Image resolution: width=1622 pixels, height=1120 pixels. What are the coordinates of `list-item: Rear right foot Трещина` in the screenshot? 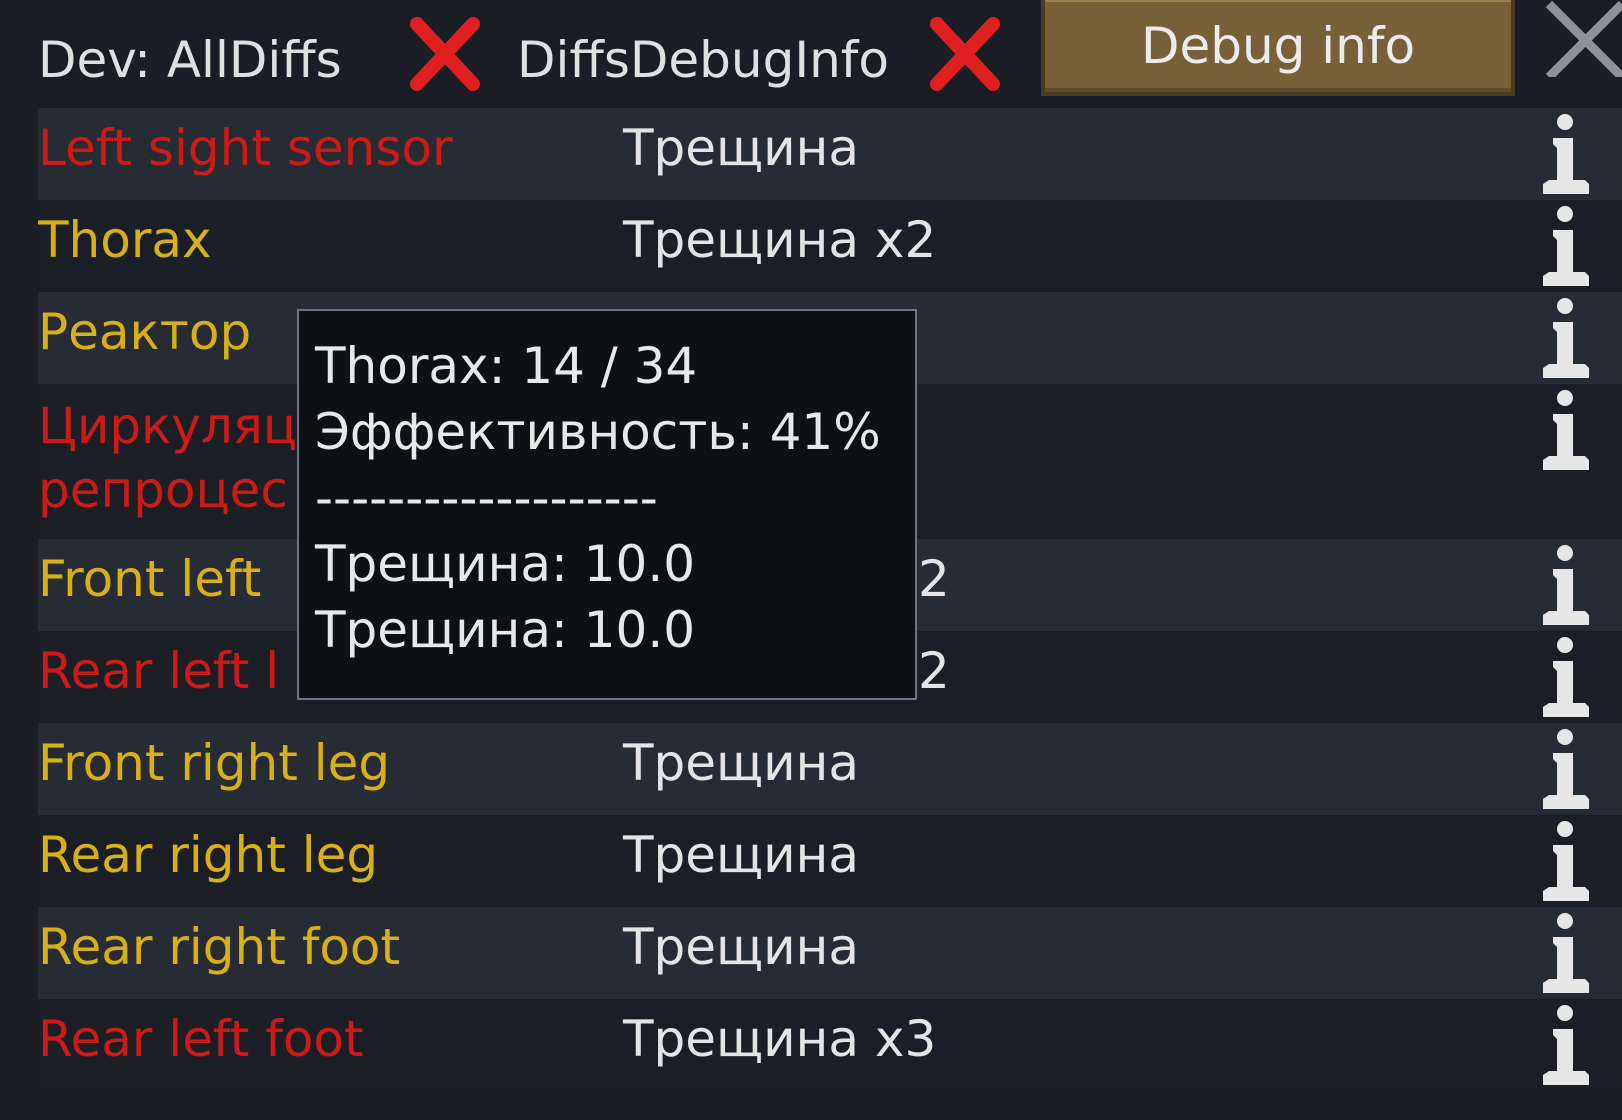 It's located at (830, 953).